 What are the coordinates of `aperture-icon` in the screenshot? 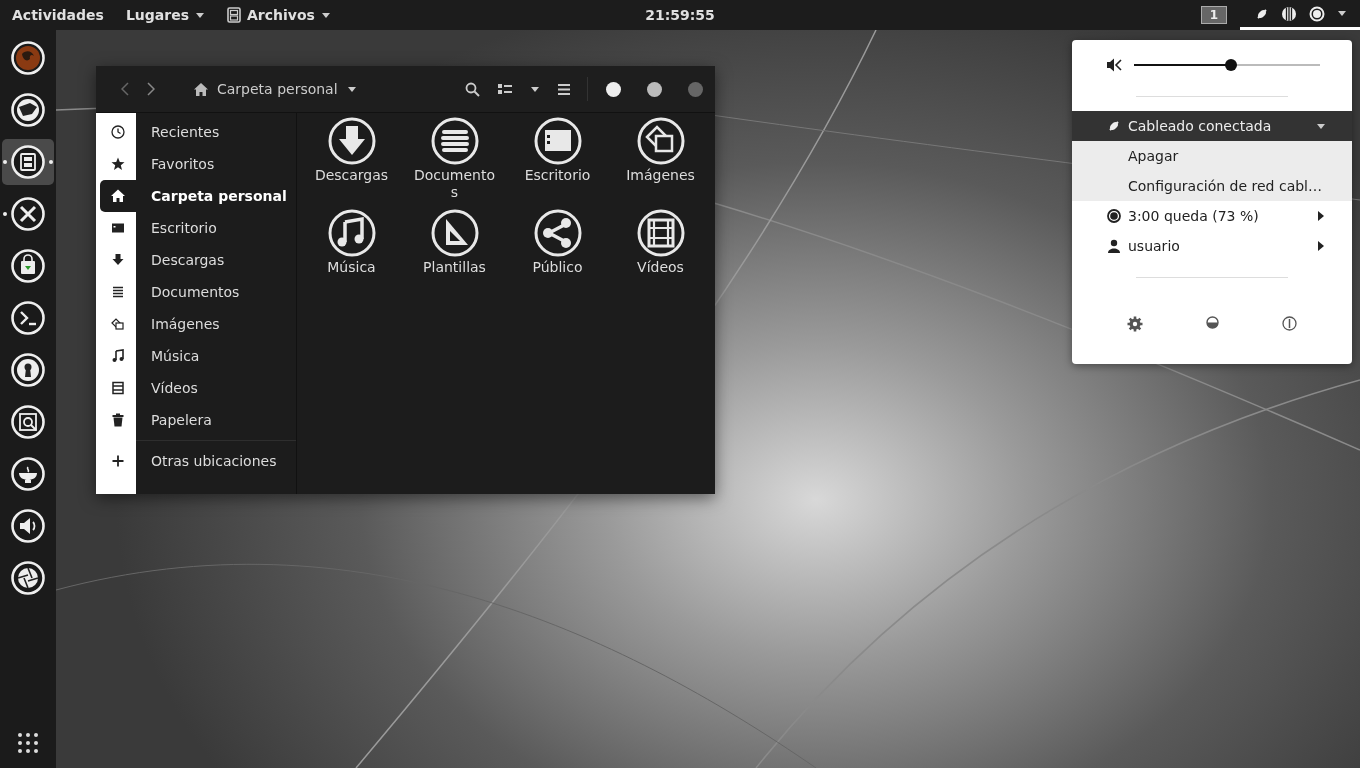 It's located at (28, 578).